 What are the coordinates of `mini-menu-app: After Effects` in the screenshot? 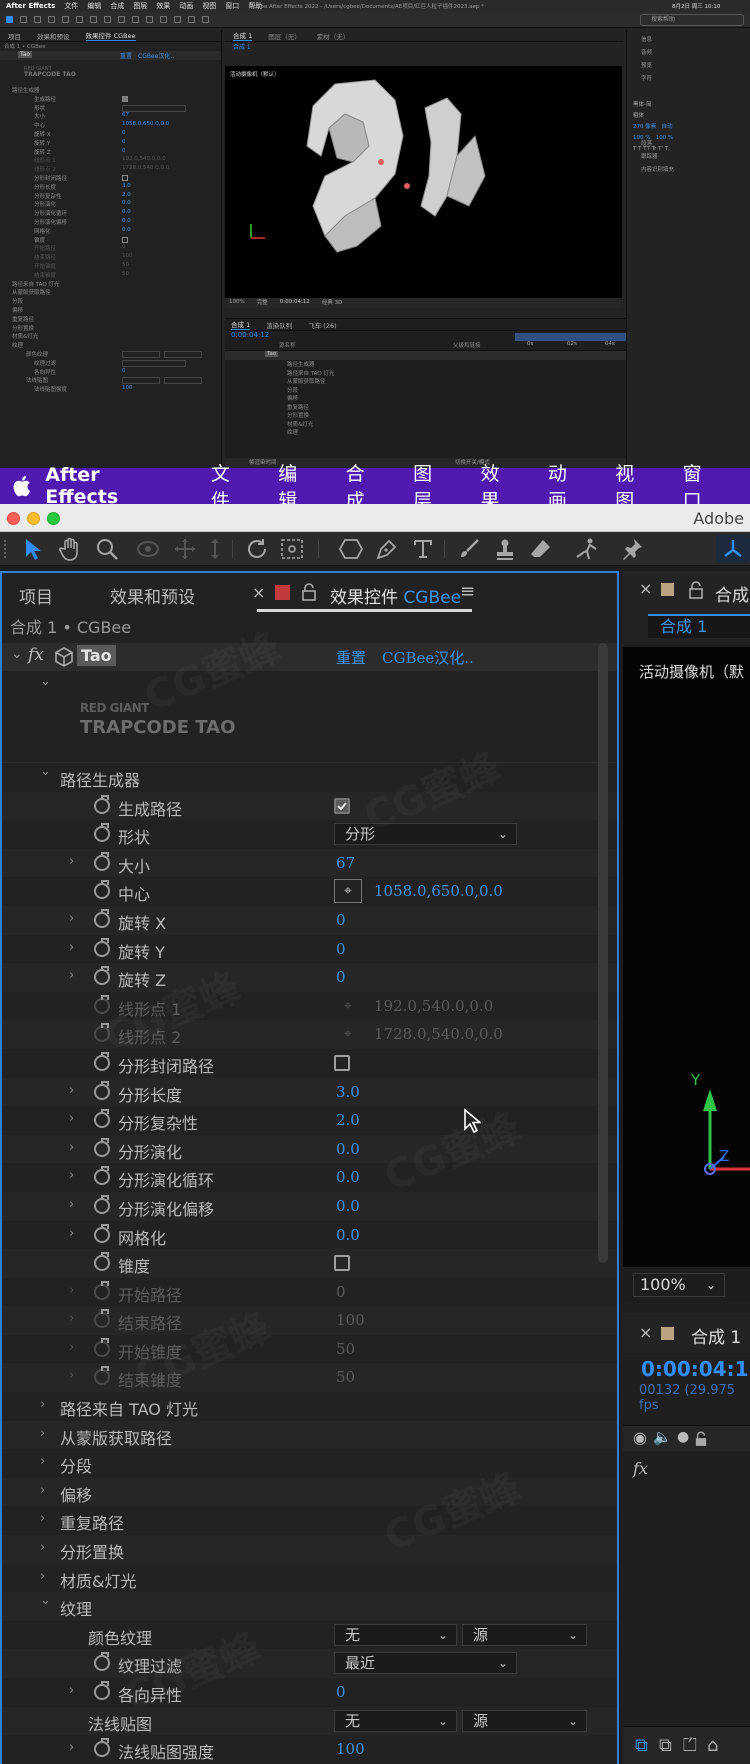 It's located at (30, 6).